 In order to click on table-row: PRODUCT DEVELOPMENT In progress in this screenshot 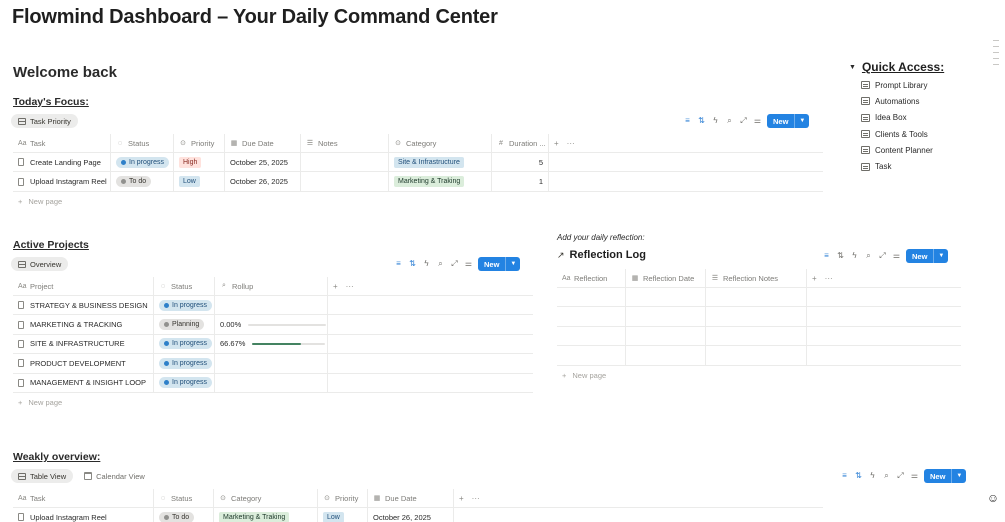, I will do `click(273, 364)`.